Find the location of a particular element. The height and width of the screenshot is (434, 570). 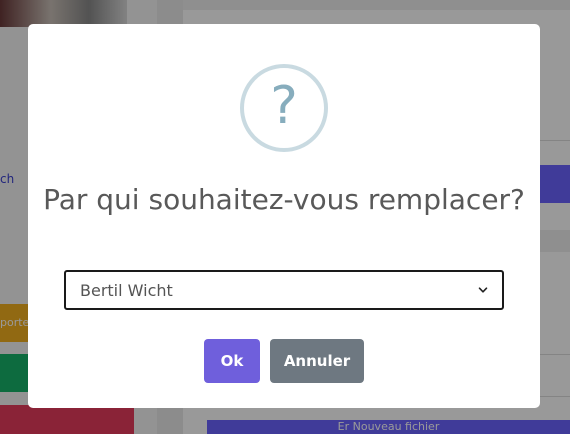

chevron-down-icon is located at coordinates (483, 290).